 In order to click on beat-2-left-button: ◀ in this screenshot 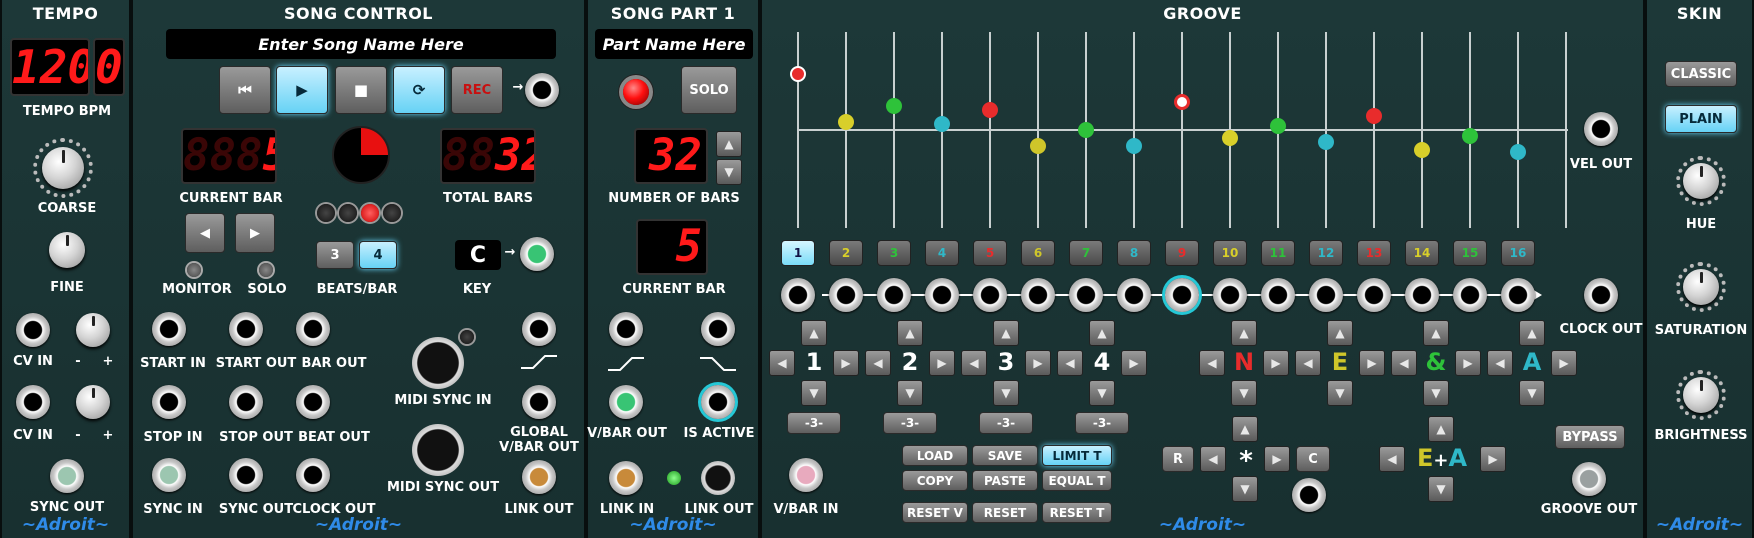, I will do `click(878, 363)`.